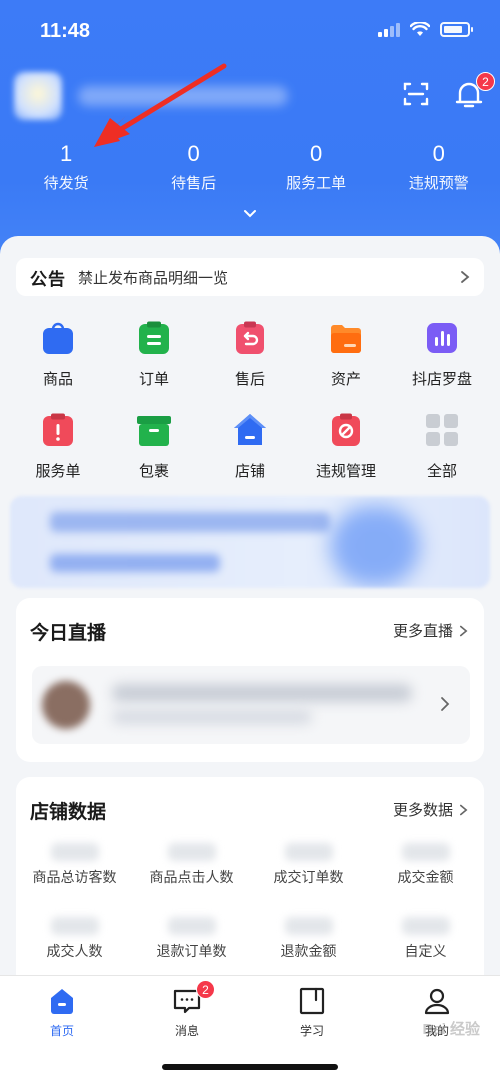 The image size is (500, 1082). What do you see at coordinates (438, 166) in the screenshot?
I see `stat-violation-warning: 0 违规预警` at bounding box center [438, 166].